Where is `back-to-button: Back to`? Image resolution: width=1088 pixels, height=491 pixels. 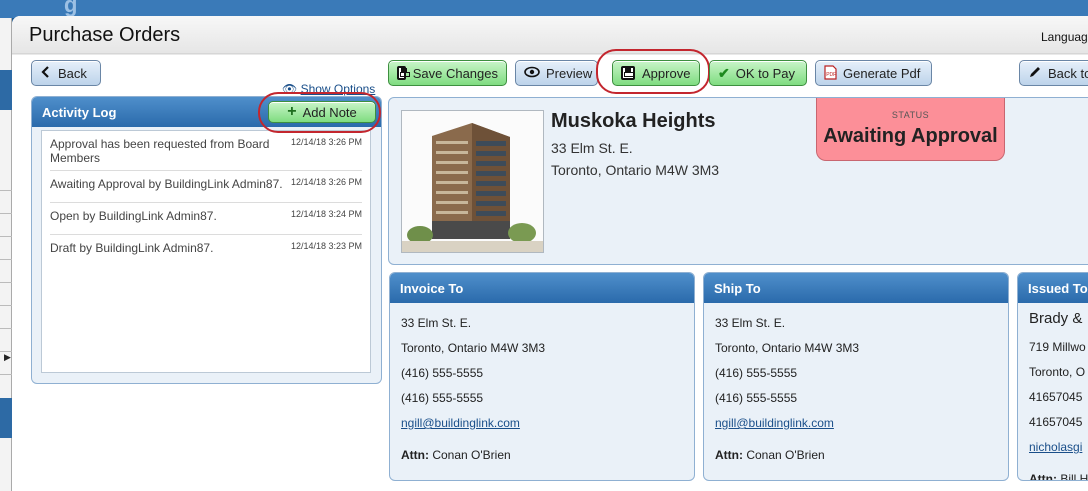
back-to-button: Back to is located at coordinates (1053, 73).